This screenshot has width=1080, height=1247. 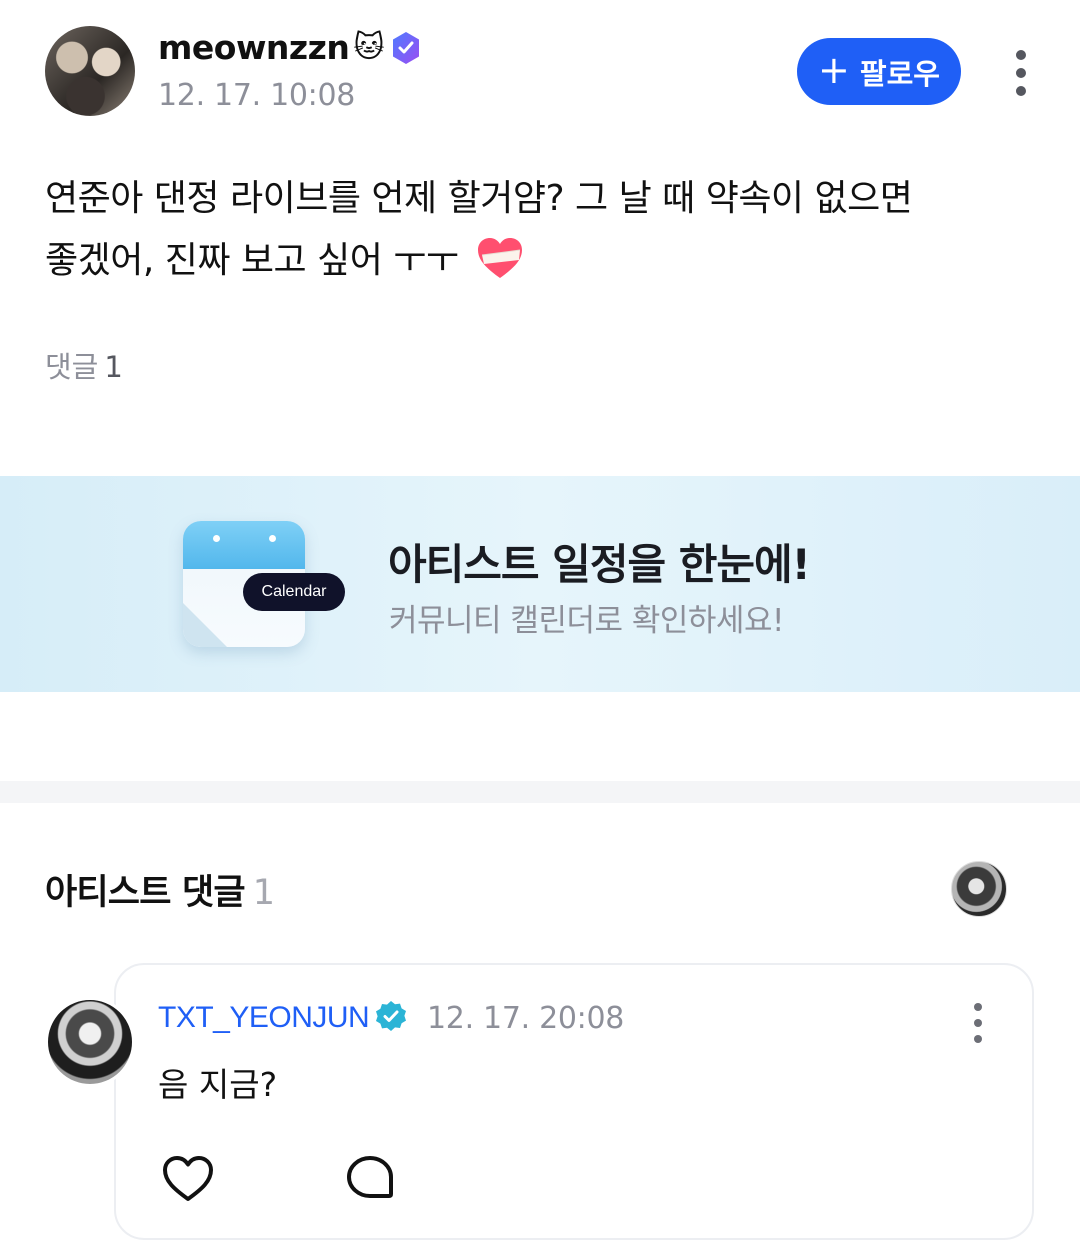 What do you see at coordinates (254, 47) in the screenshot?
I see `author-username: meownzzn` at bounding box center [254, 47].